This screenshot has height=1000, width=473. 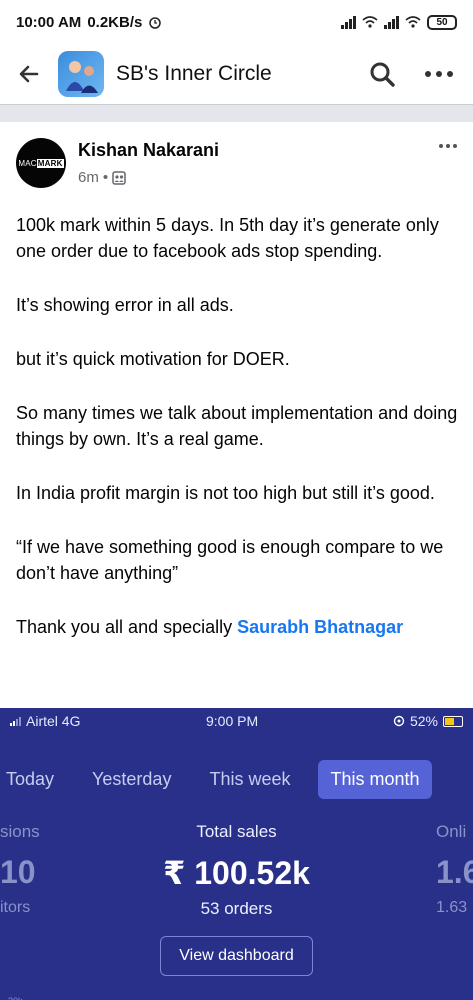 What do you see at coordinates (194, 74) in the screenshot?
I see `group-title: SB's Inner Circle` at bounding box center [194, 74].